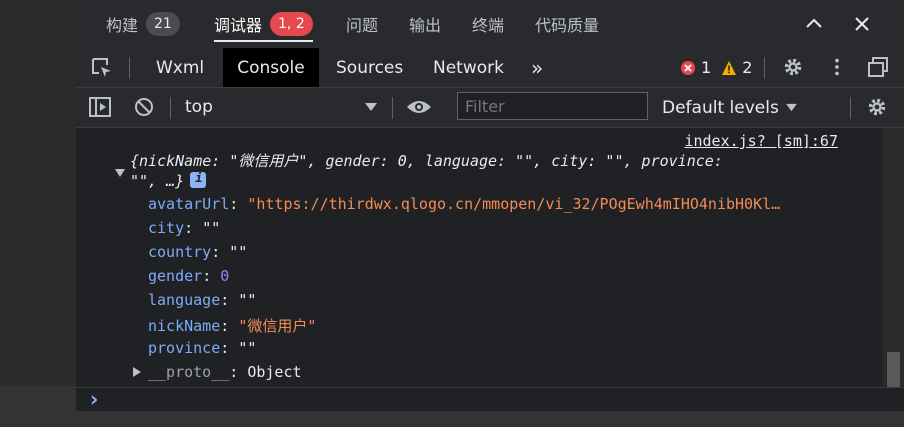 Image resolution: width=904 pixels, height=427 pixels. Describe the element at coordinates (143, 24) in the screenshot. I see `tab-build: 构建 21` at that location.